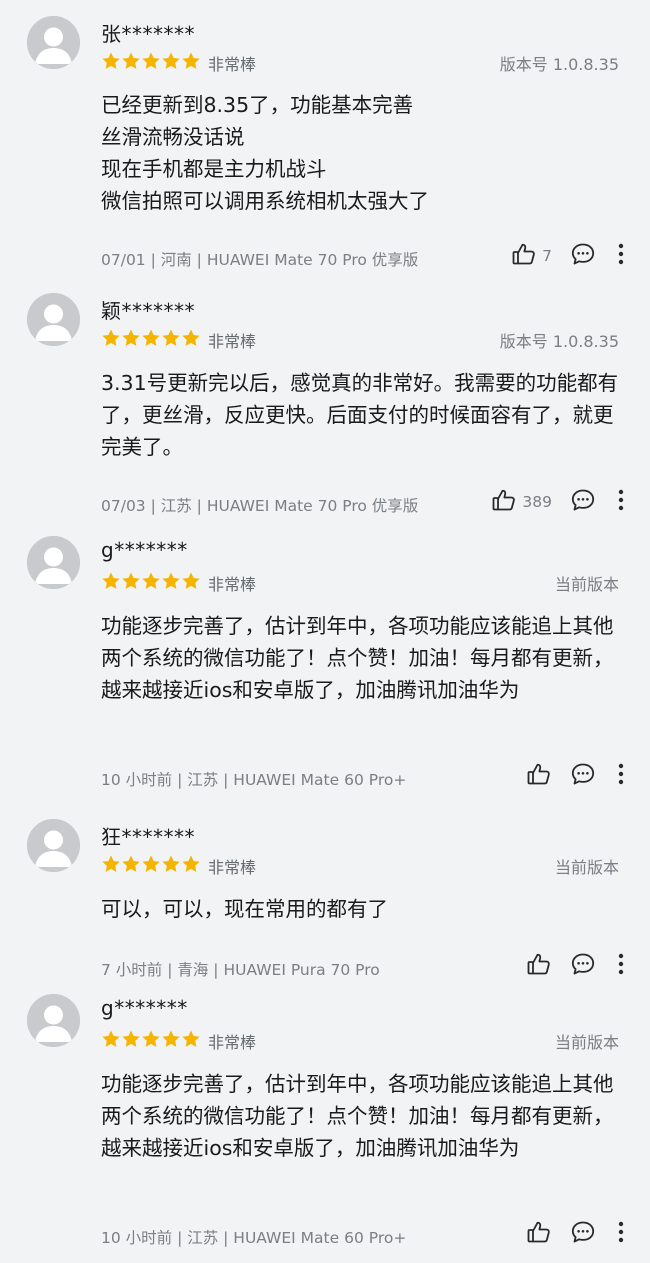 This screenshot has width=650, height=1263. Describe the element at coordinates (559, 502) in the screenshot. I see `review-actions: 389` at that location.